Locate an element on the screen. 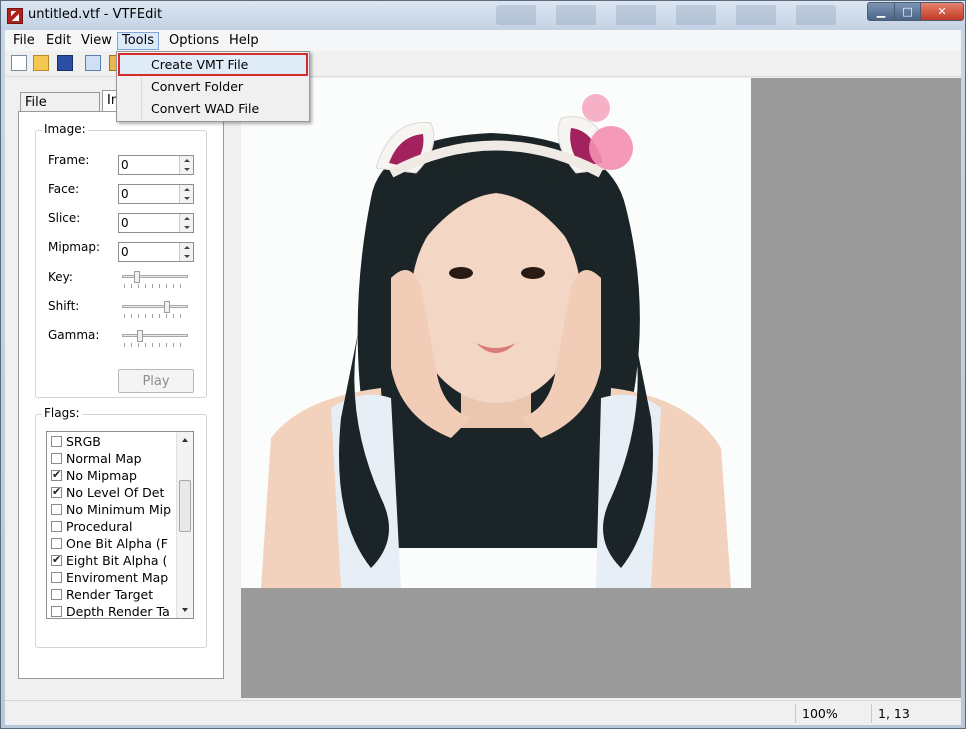  flag-item: Normal Map is located at coordinates (111, 458).